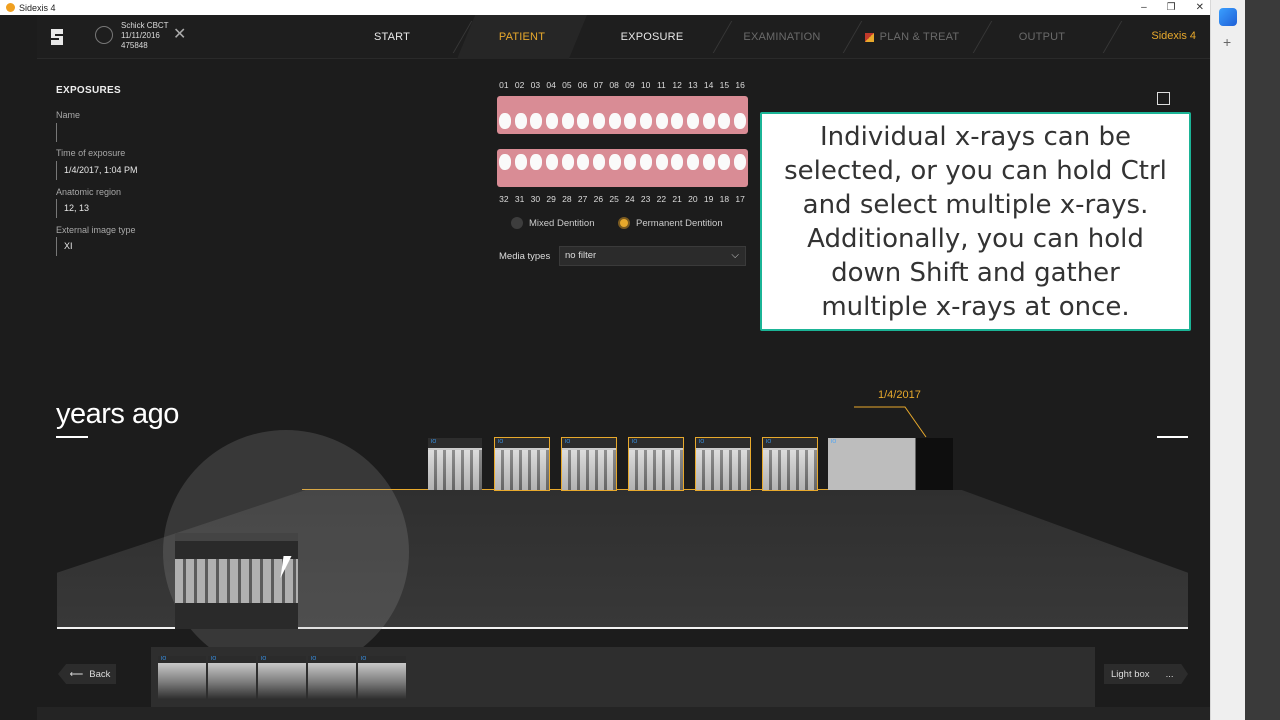  Describe the element at coordinates (1050, 37) in the screenshot. I see `tab-output: OUTPUT` at that location.